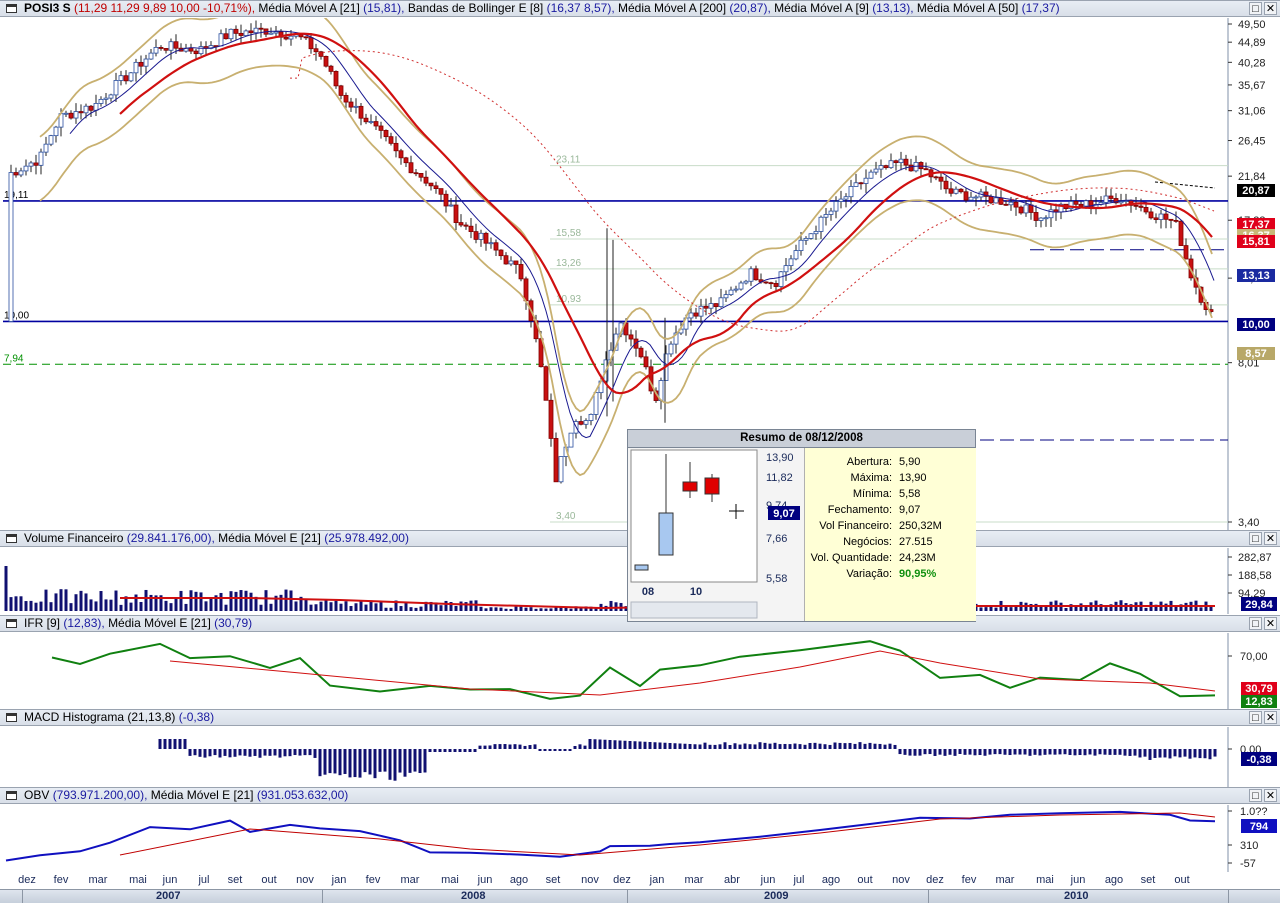  What do you see at coordinates (712, 486) in the screenshot?
I see `mini-candle` at bounding box center [712, 486].